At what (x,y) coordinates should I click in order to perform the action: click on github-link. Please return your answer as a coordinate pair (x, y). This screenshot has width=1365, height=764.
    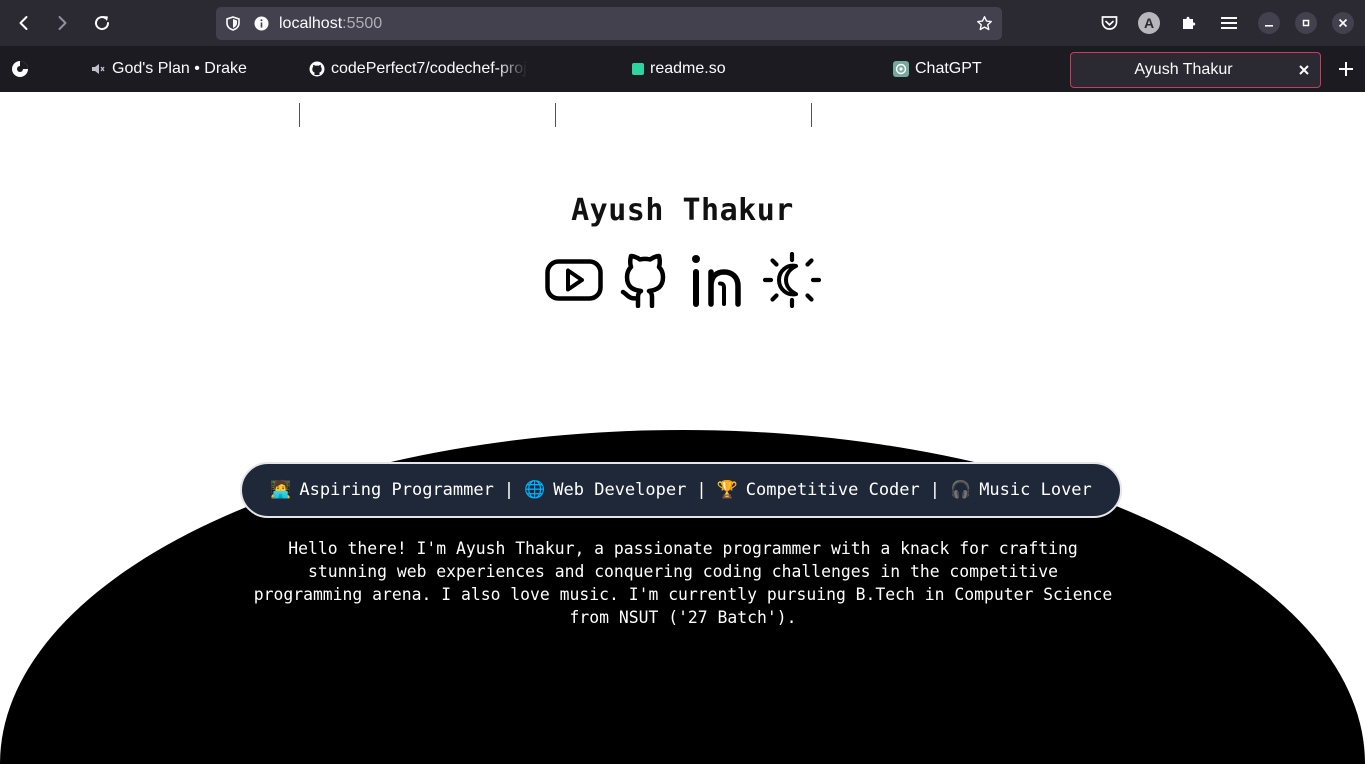
    Looking at the image, I should click on (645, 282).